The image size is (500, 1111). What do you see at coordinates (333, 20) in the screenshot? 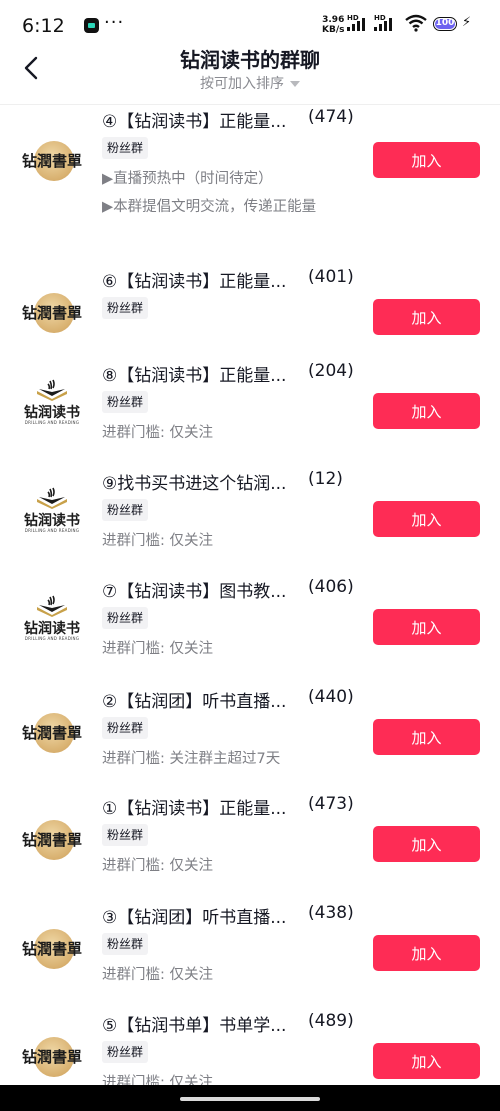
I see `network-speed-value: 3.96` at bounding box center [333, 20].